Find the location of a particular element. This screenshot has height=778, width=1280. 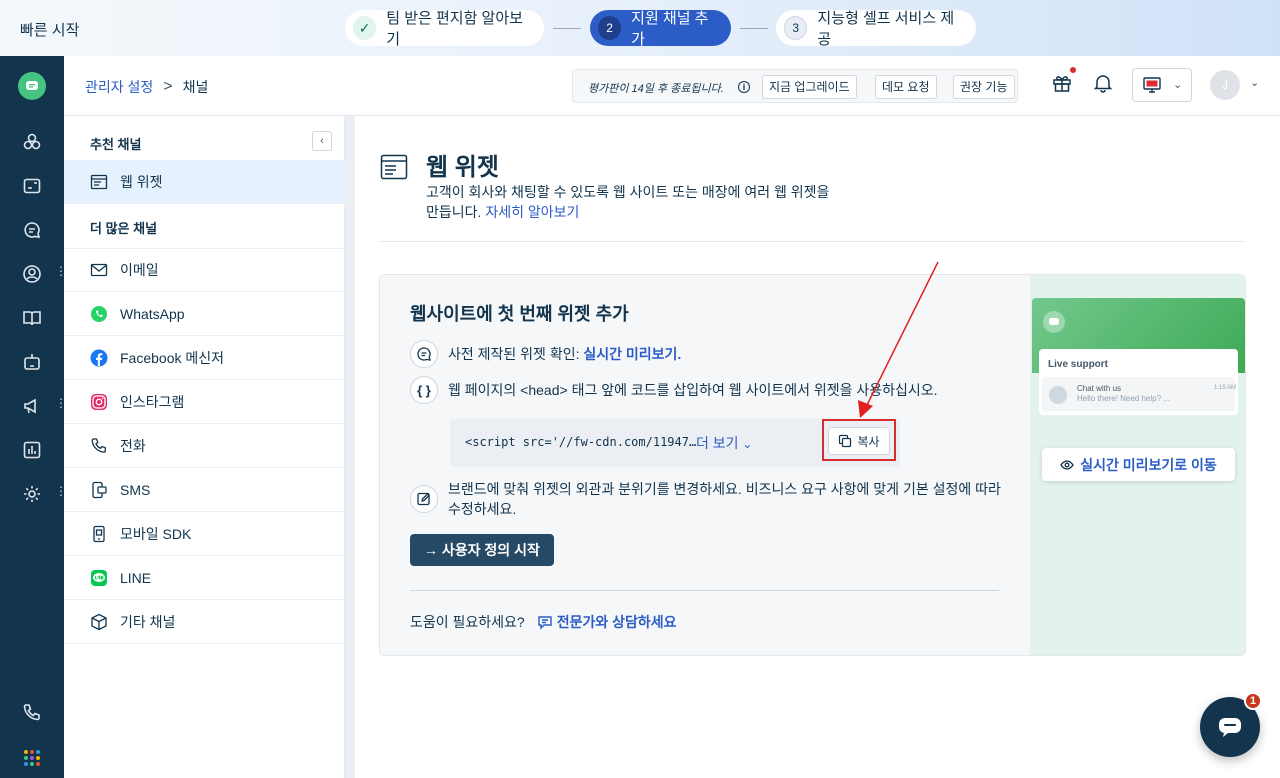

sidebar-item-label: 전화 is located at coordinates (133, 445).